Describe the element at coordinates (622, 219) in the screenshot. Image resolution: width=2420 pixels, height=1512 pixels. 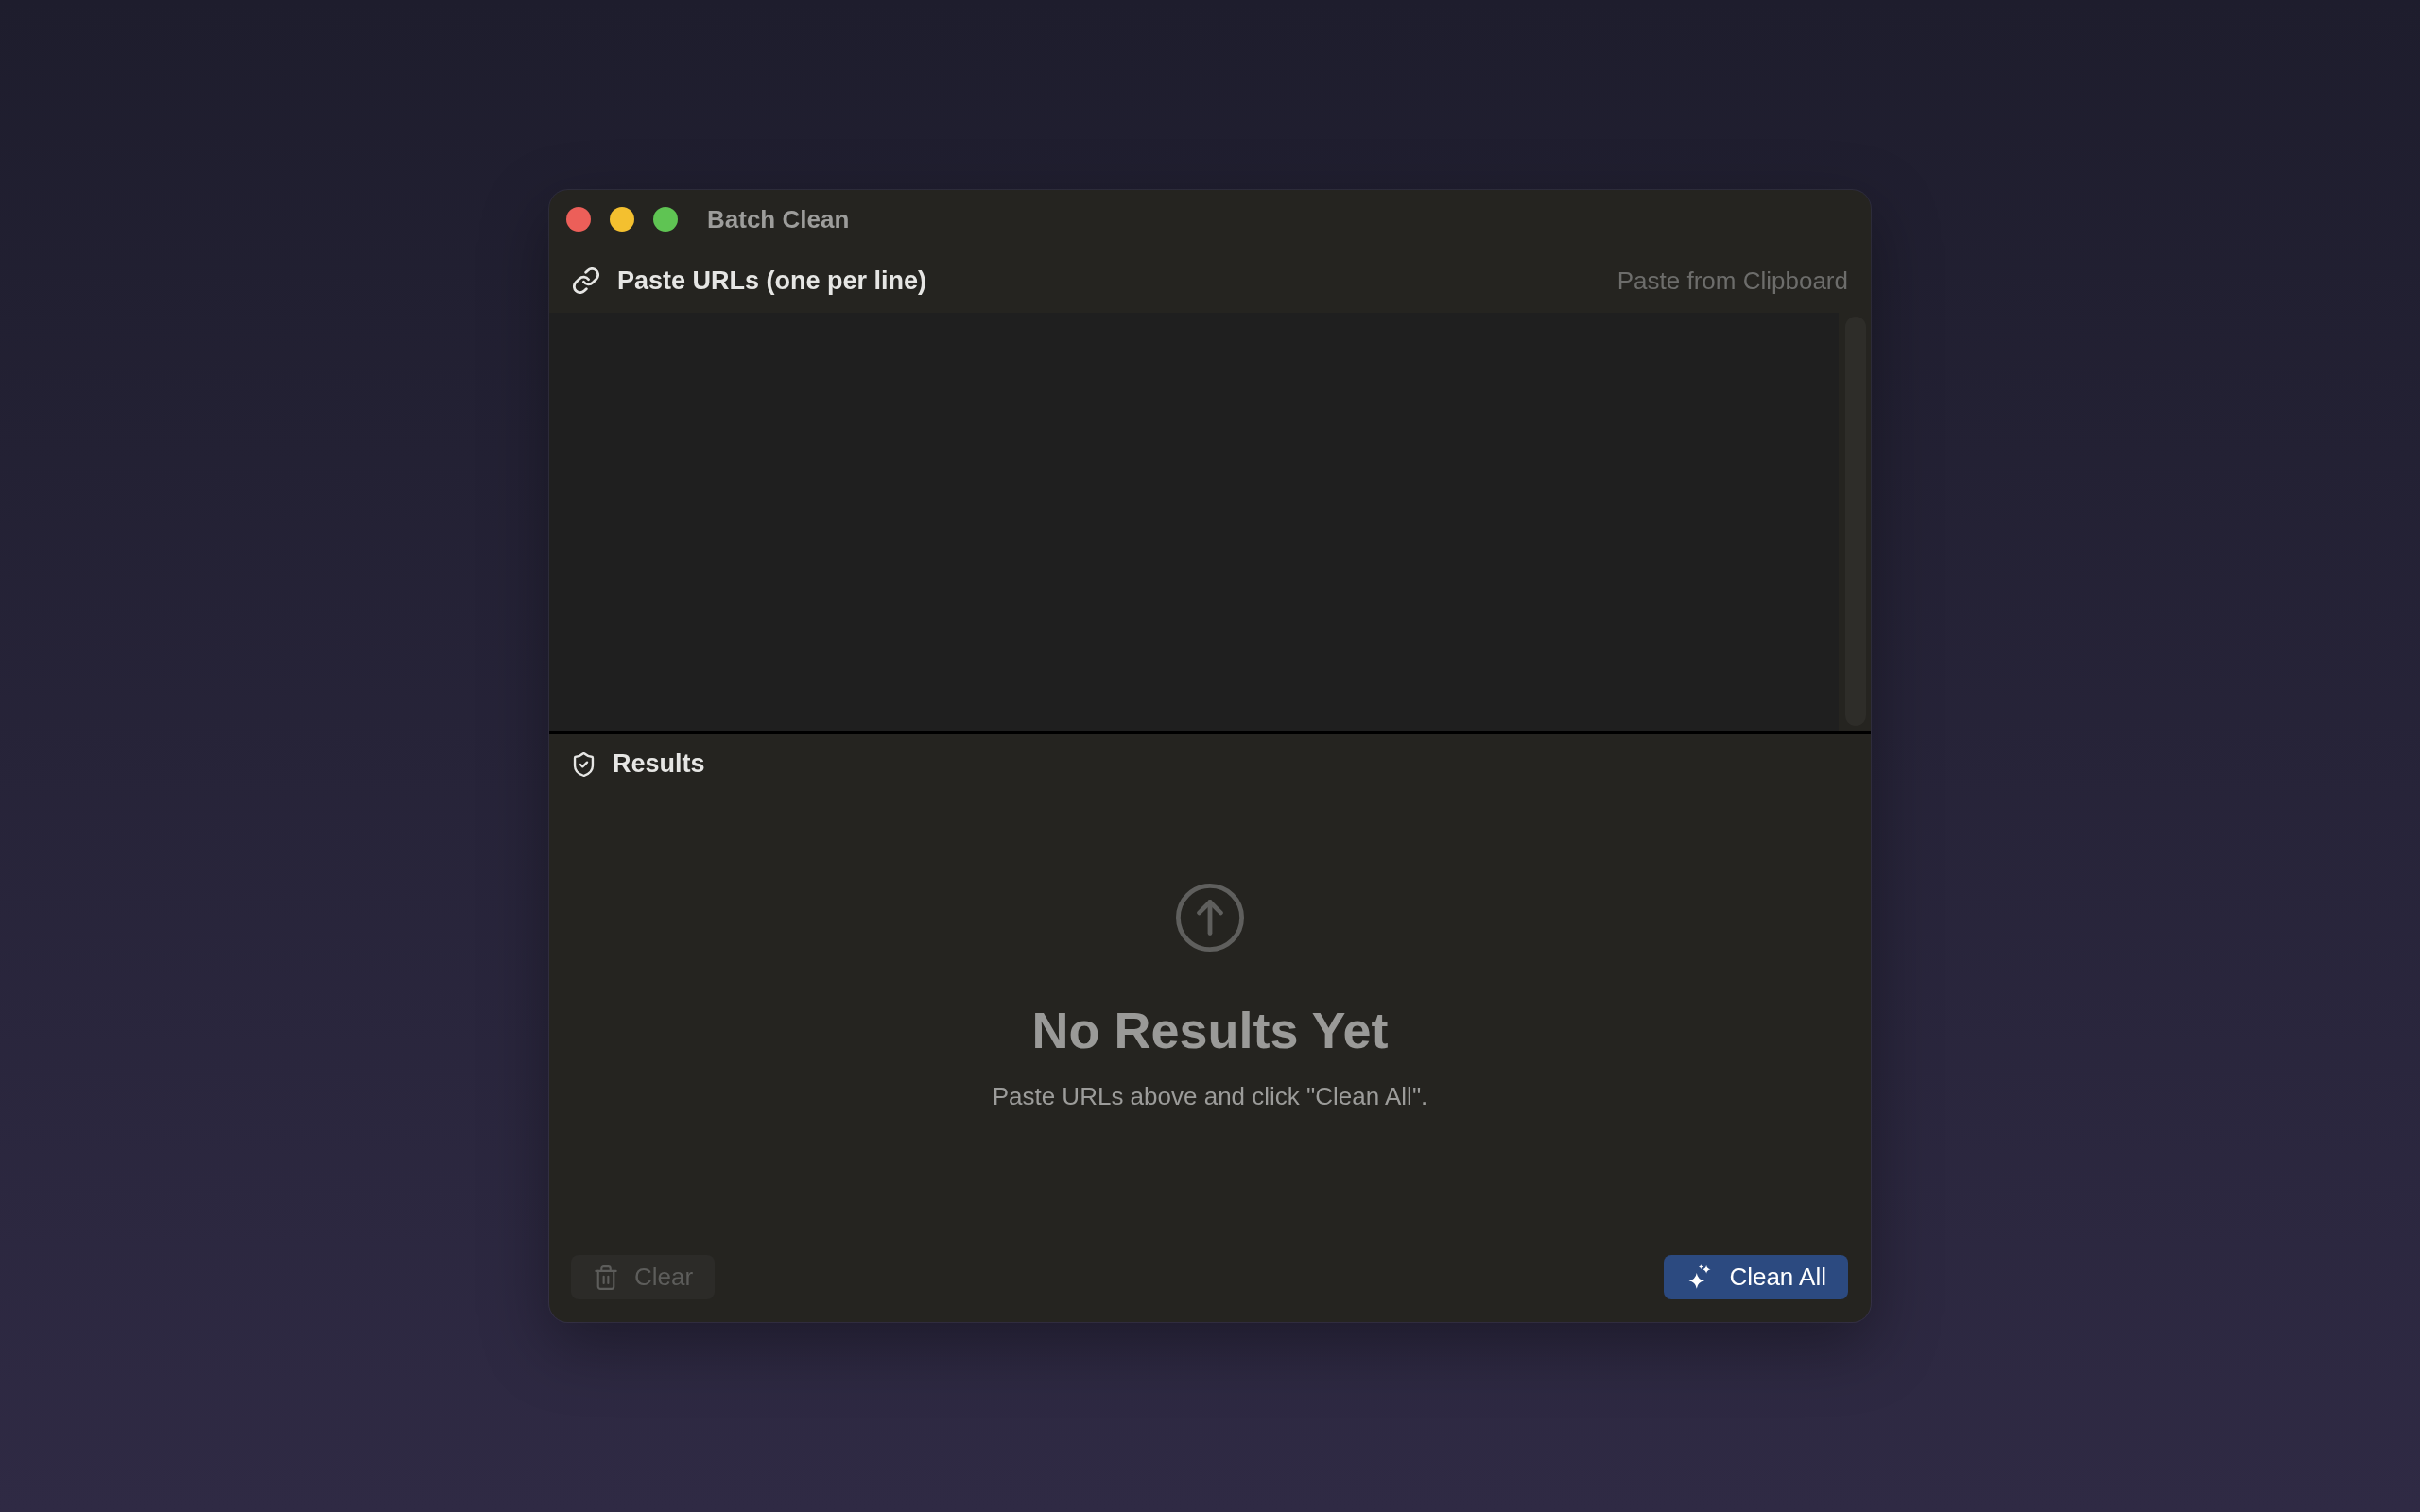
I see `minimize-button` at that location.